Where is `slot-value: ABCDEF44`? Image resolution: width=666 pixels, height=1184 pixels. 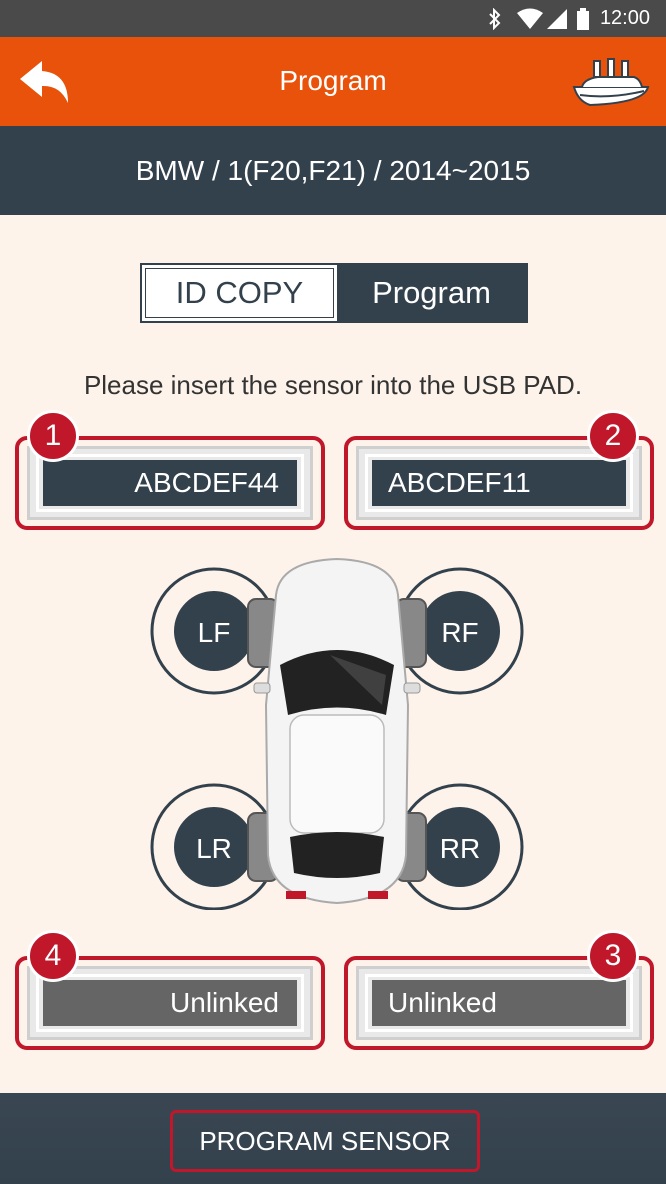
slot-value: ABCDEF44 is located at coordinates (170, 483).